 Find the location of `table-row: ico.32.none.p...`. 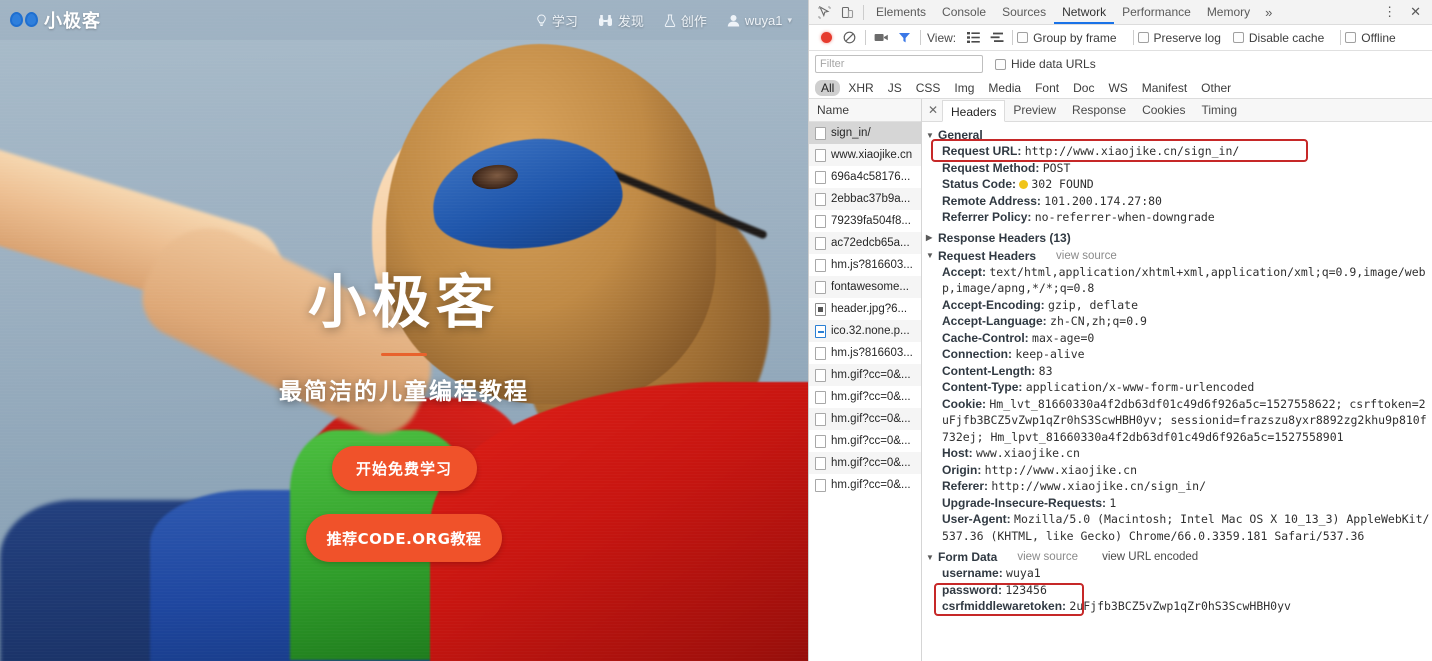

table-row: ico.32.none.p... is located at coordinates (865, 331).